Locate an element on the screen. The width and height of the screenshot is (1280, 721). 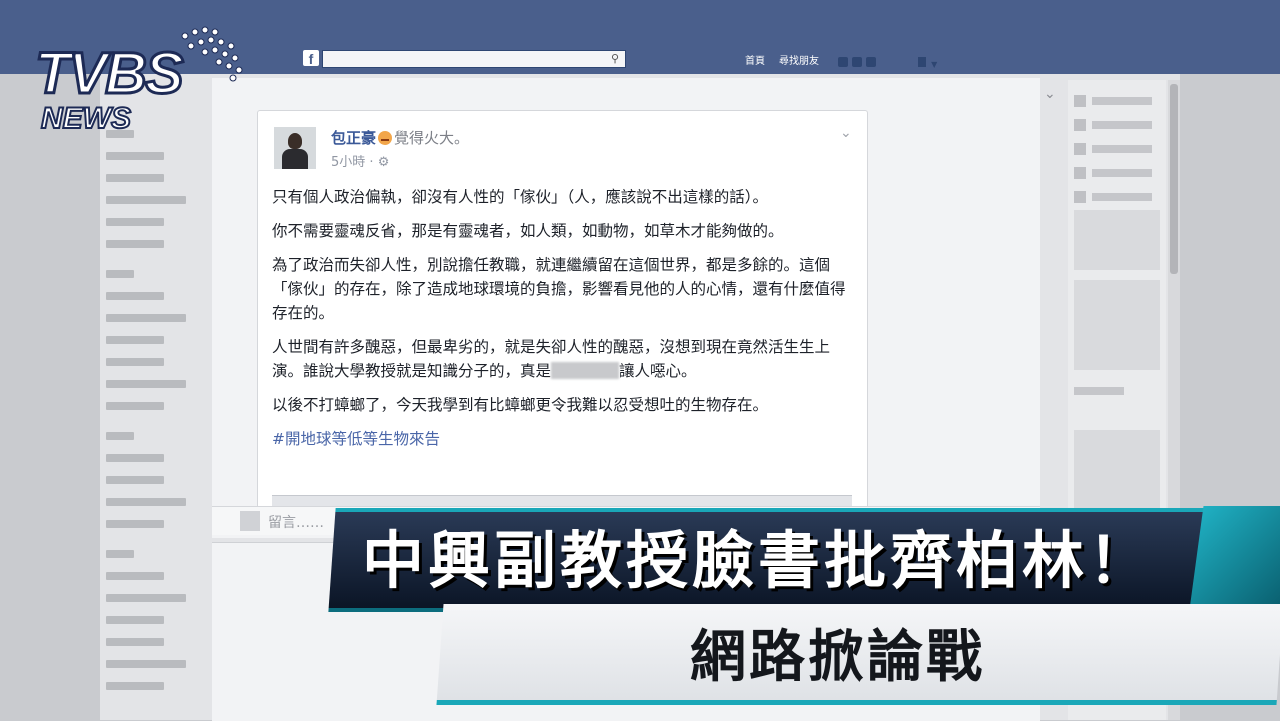
logo-news-text: NEWS is located at coordinates (86, 118).